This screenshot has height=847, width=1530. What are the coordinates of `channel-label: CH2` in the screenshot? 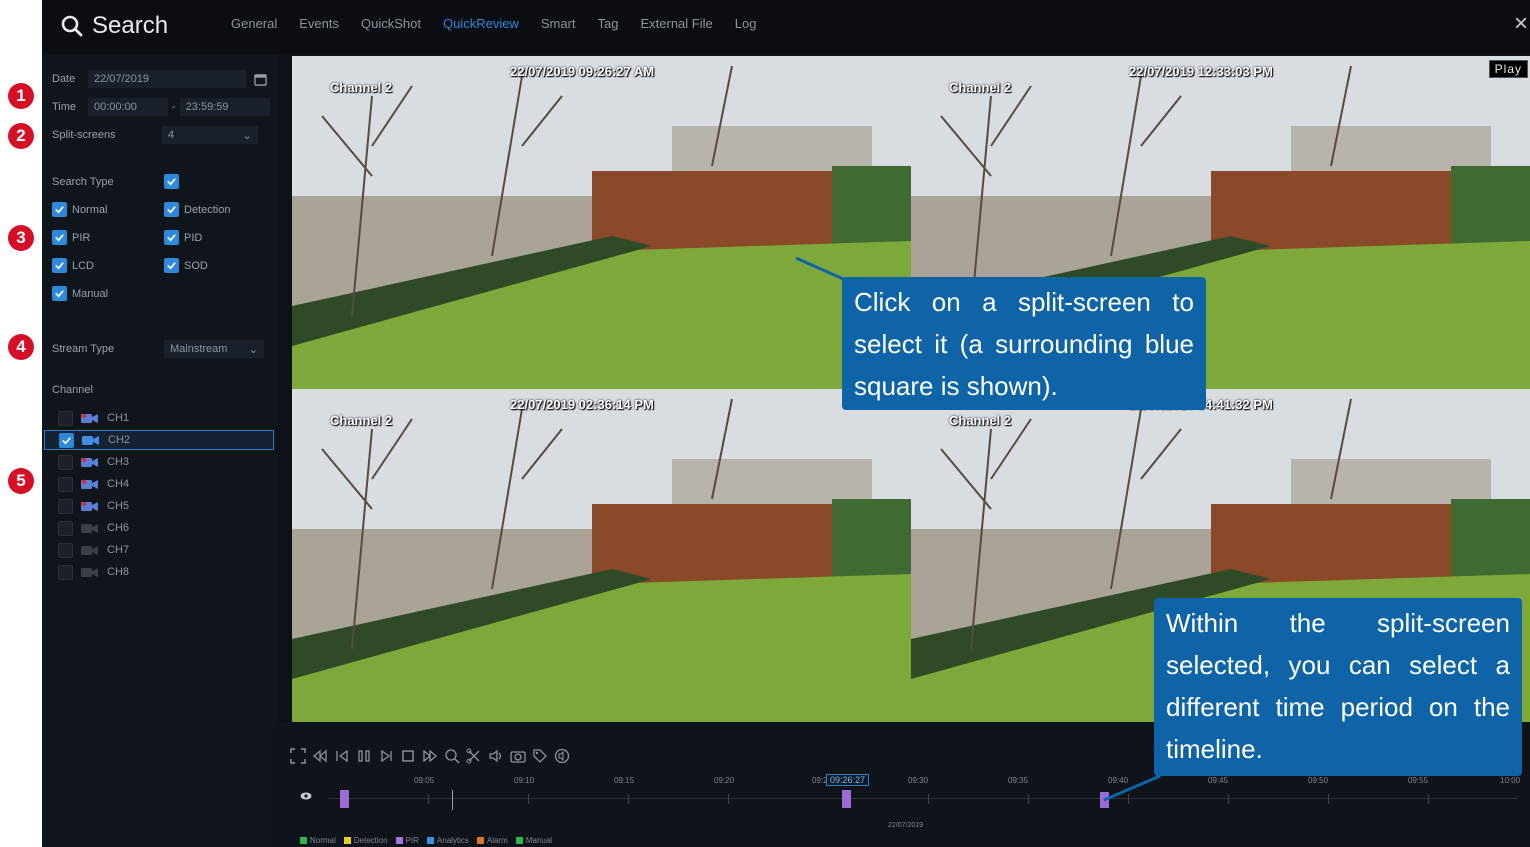 It's located at (119, 440).